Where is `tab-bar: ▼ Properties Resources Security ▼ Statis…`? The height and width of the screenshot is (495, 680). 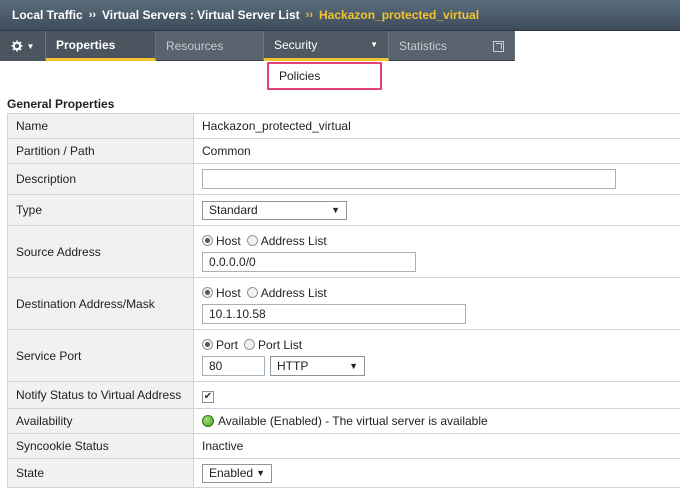
tab-bar: ▼ Properties Resources Security ▼ Statis… is located at coordinates (257, 46).